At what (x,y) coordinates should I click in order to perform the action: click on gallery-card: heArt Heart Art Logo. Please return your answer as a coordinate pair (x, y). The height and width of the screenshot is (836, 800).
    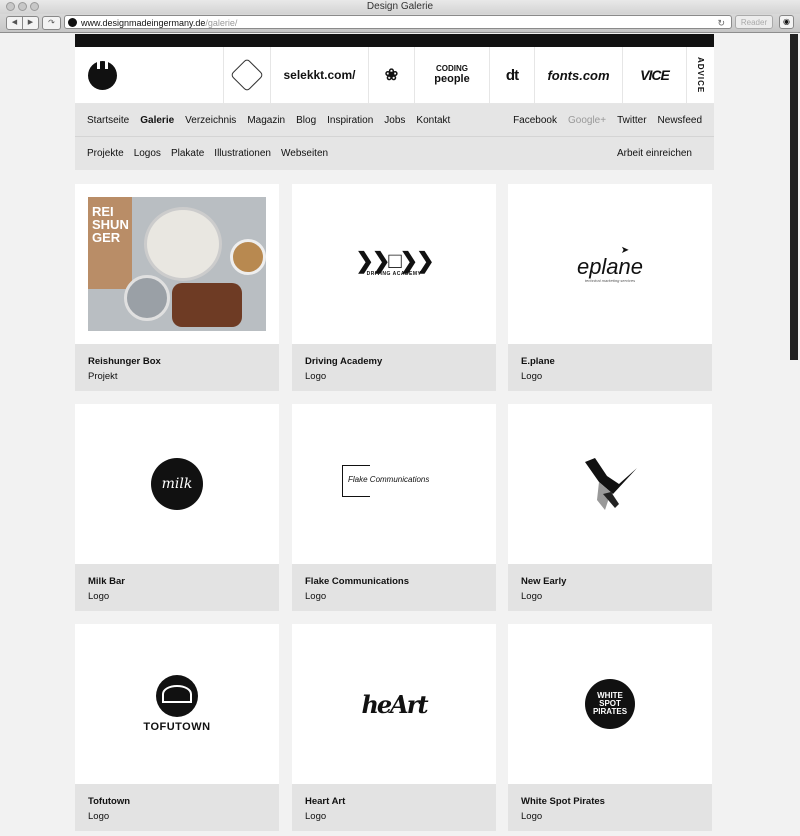
    Looking at the image, I should click on (394, 727).